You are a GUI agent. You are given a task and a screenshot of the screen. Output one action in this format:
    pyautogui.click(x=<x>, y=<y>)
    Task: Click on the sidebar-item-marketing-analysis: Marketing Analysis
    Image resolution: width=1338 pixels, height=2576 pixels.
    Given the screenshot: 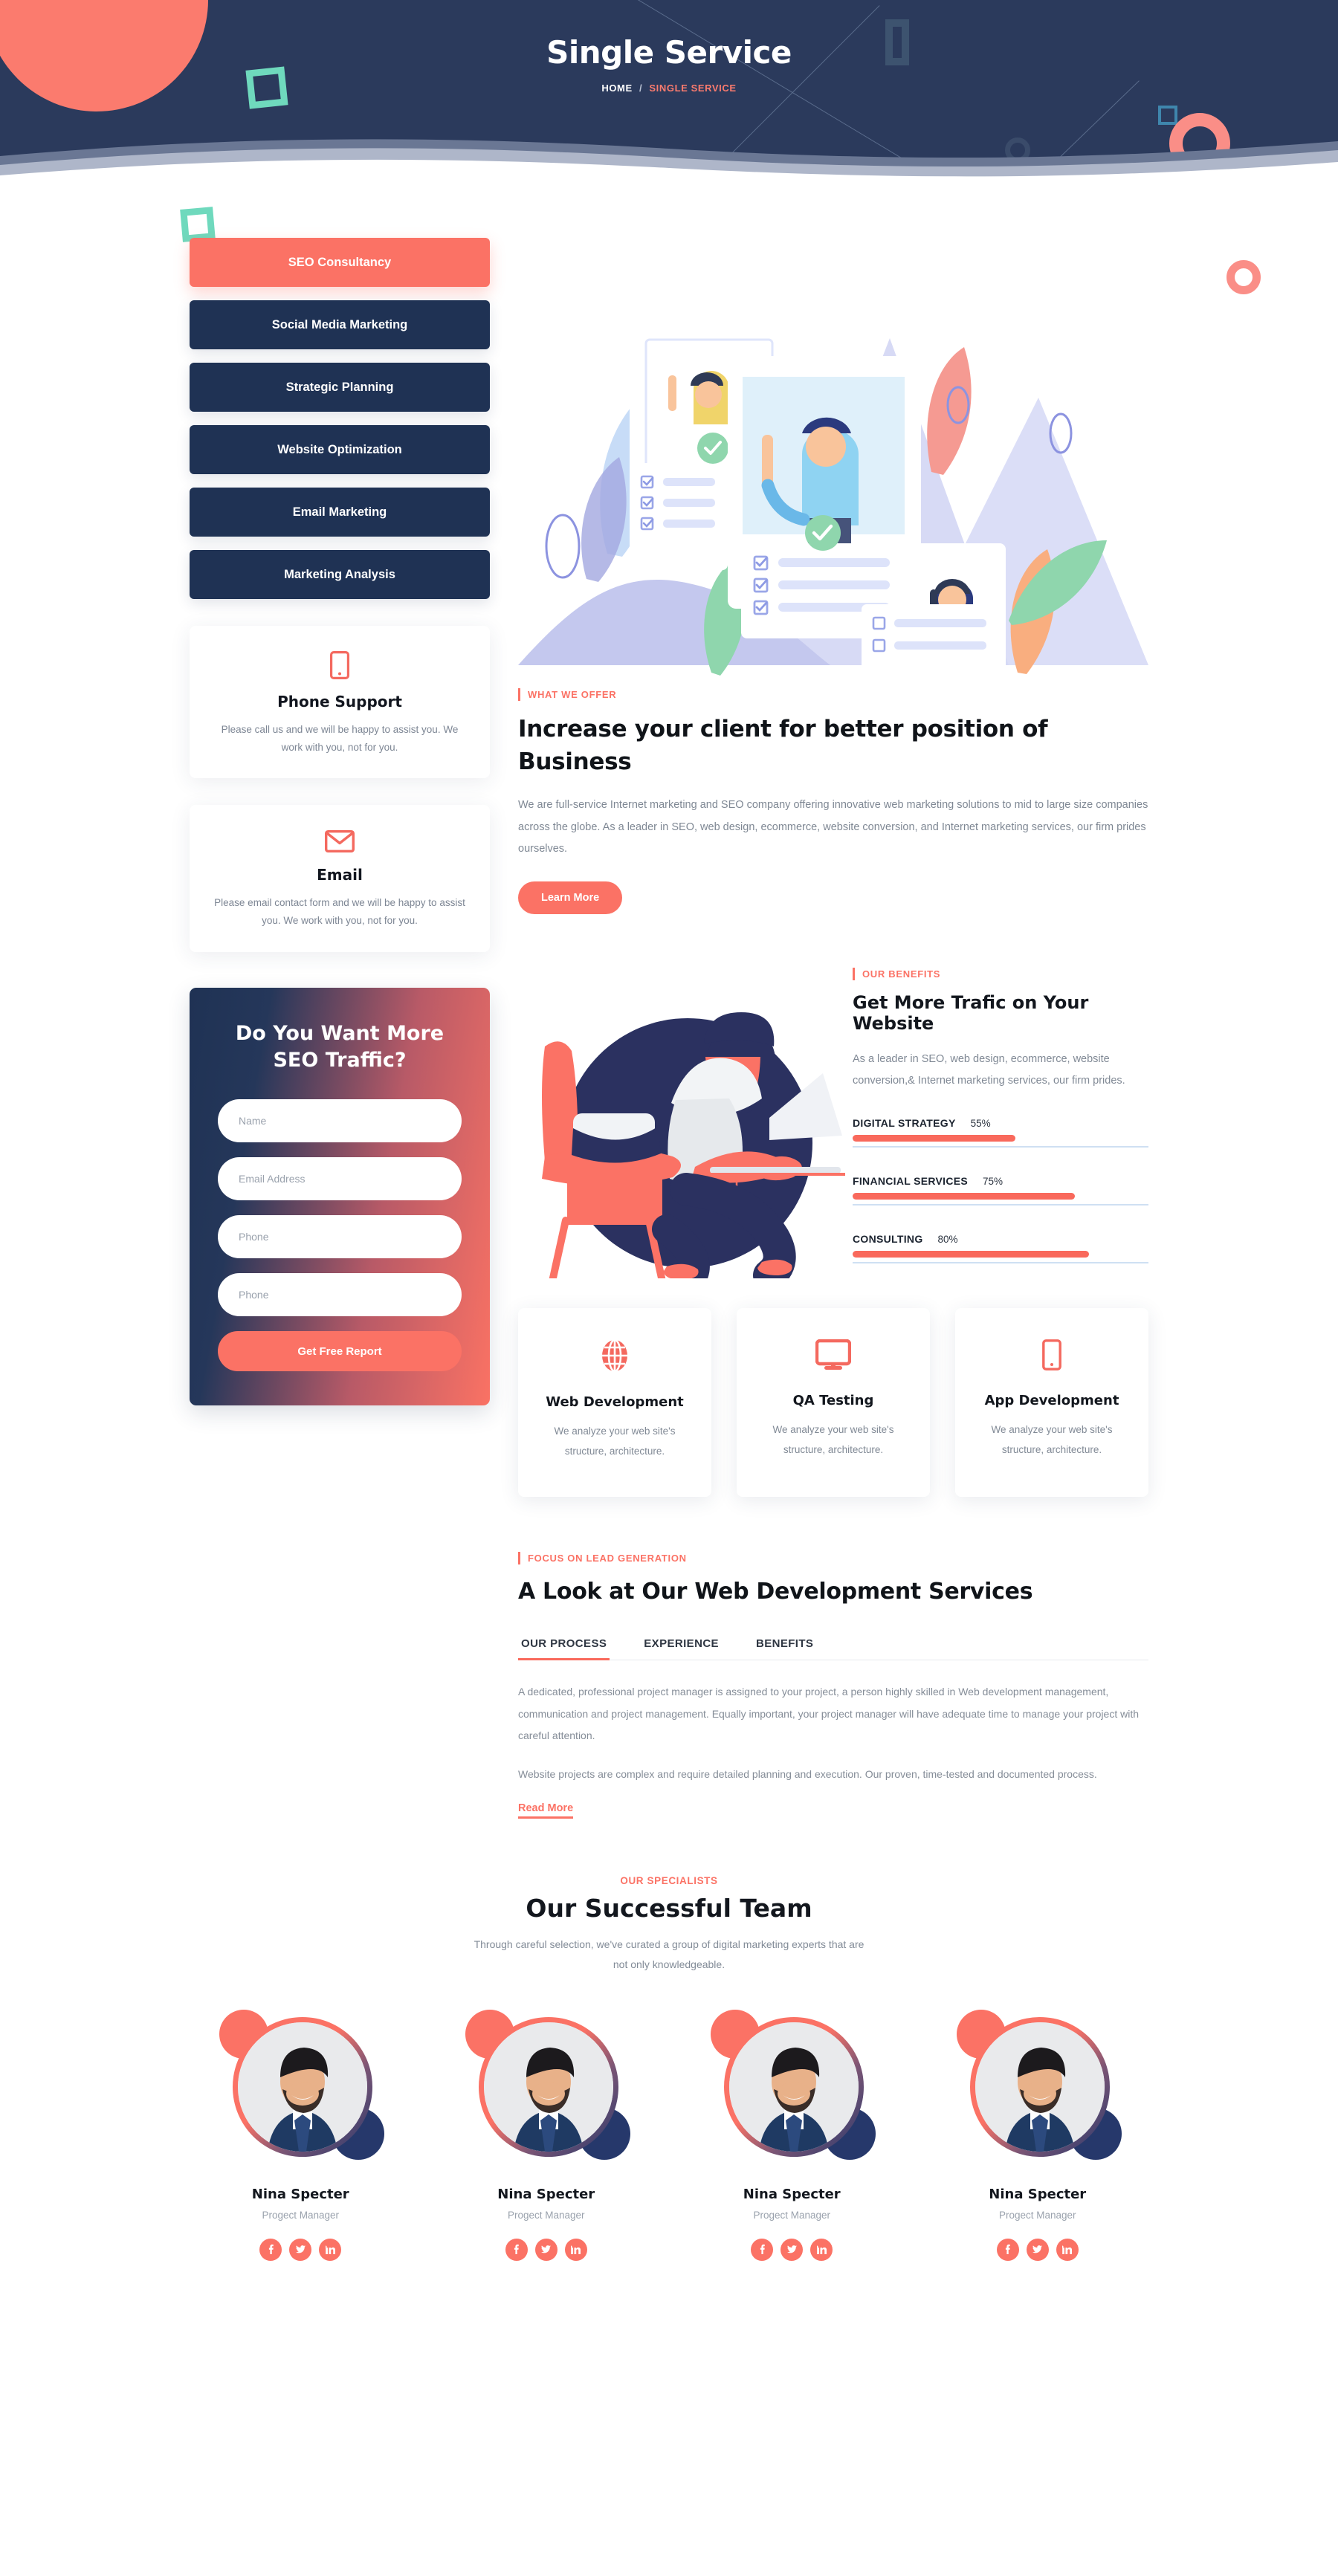 What is the action you would take?
    pyautogui.click(x=340, y=574)
    